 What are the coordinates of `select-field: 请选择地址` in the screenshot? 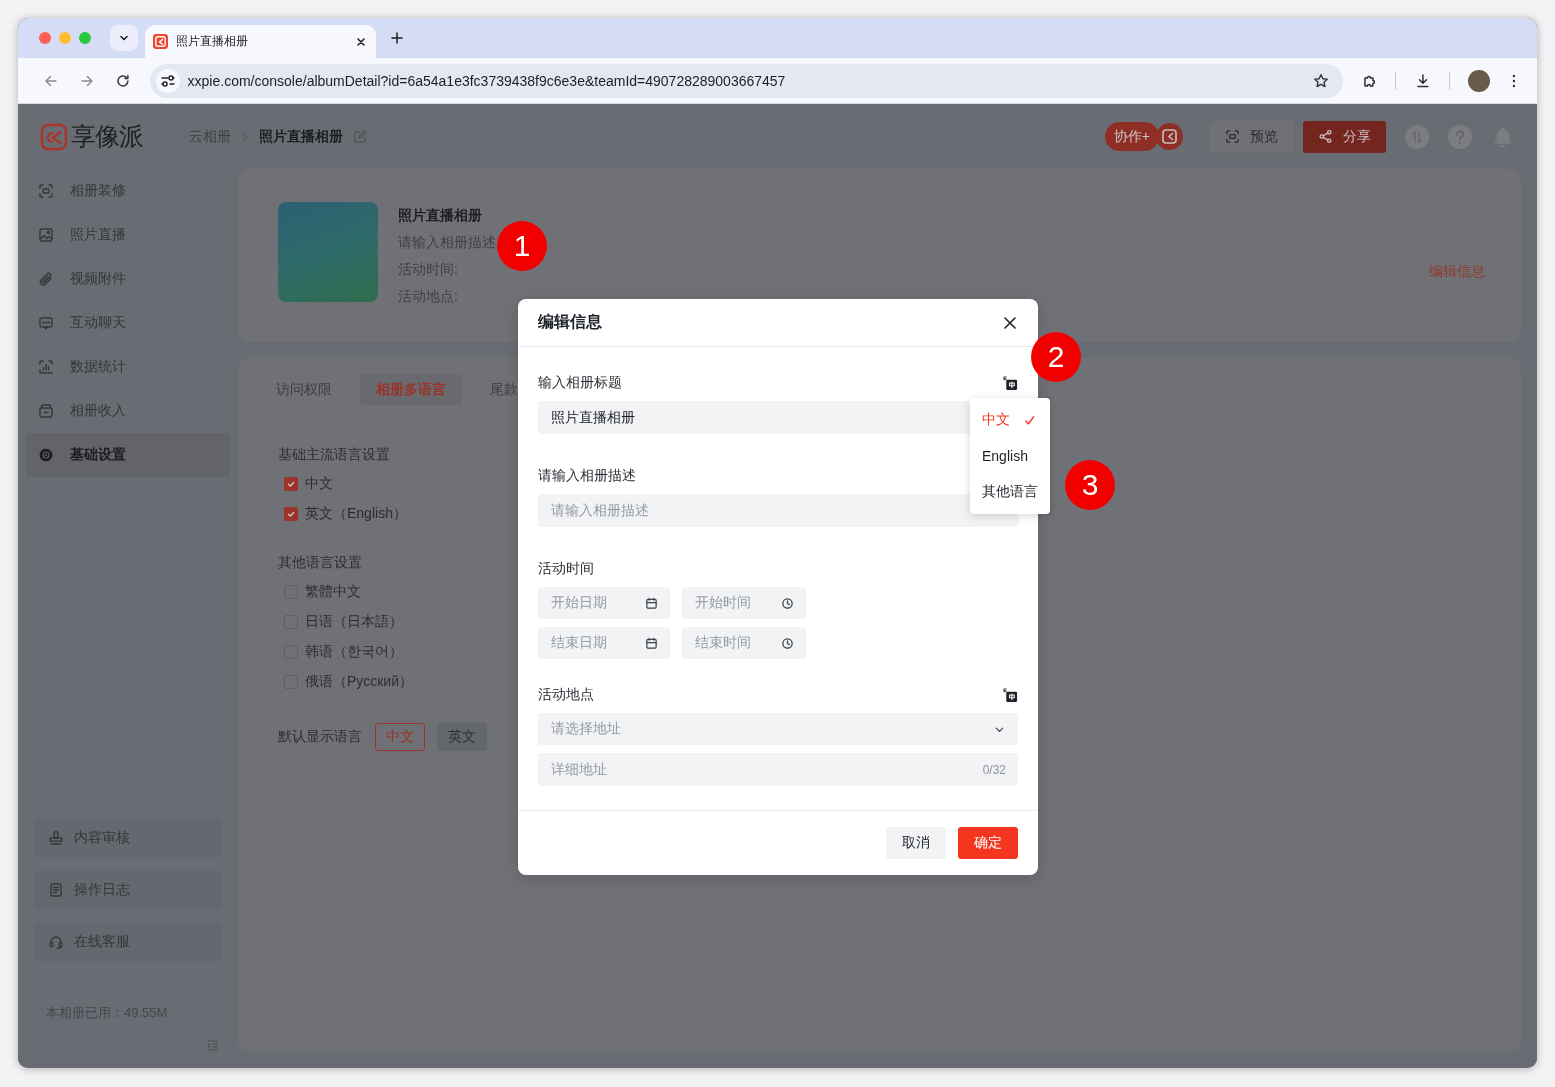 It's located at (778, 729).